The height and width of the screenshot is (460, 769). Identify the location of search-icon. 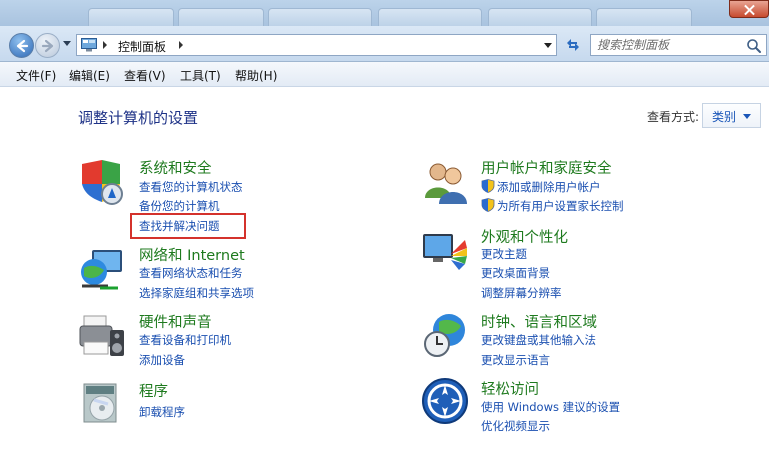
(754, 46).